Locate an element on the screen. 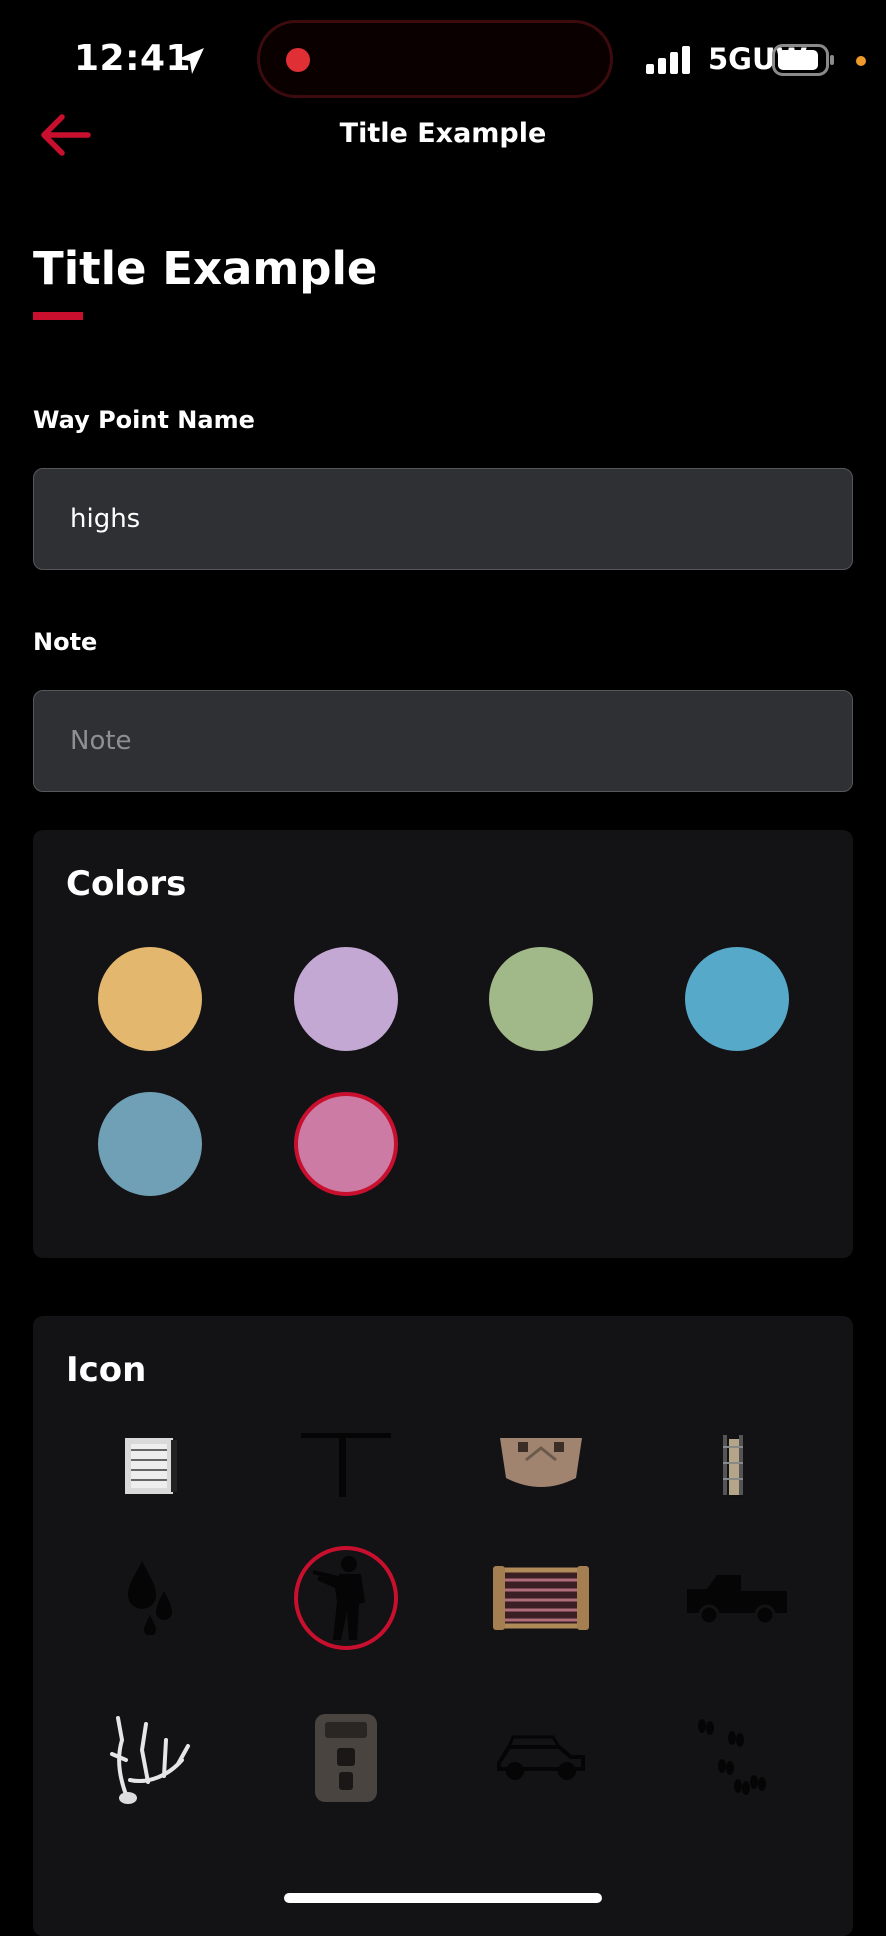  page-title: Title Example is located at coordinates (205, 268).